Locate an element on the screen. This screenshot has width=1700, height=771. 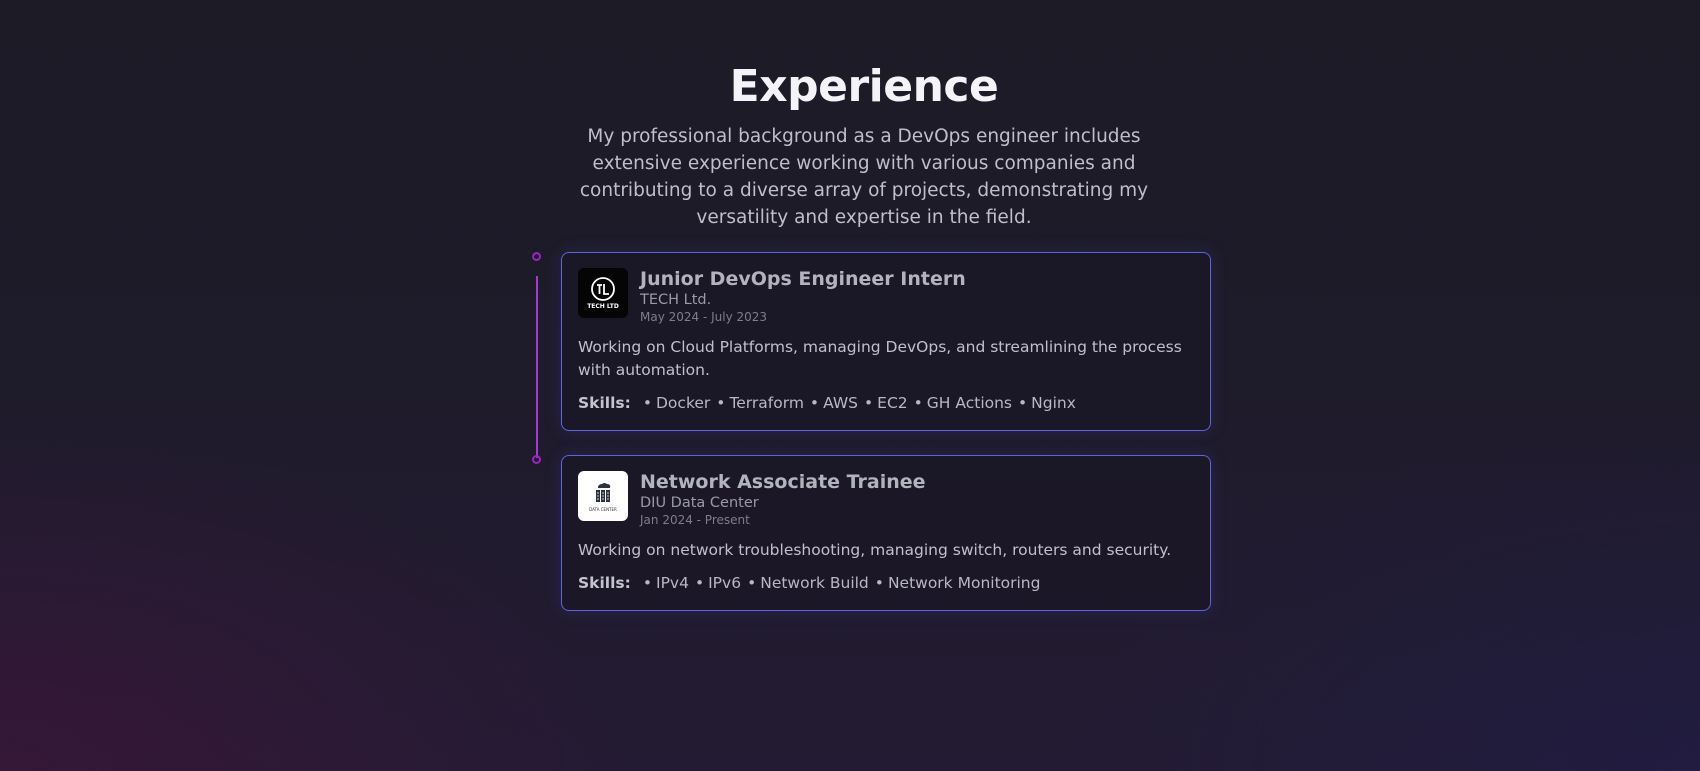
company-name: DIU Data Center is located at coordinates (699, 503).